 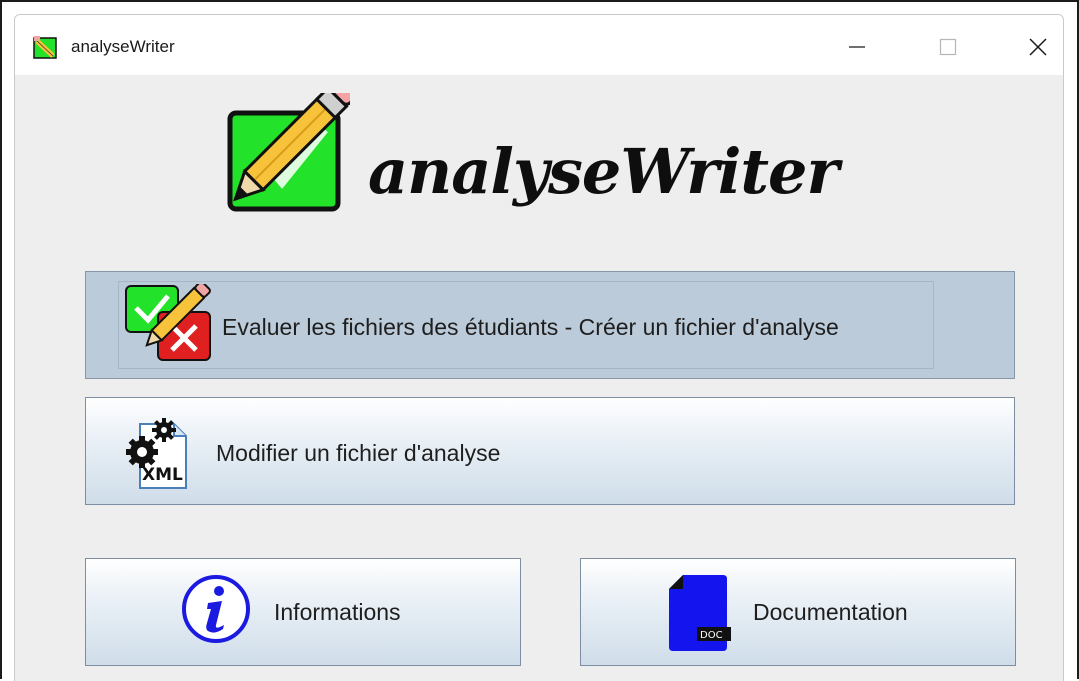 I want to click on app-logo: analyseWriter, so click(x=560, y=168).